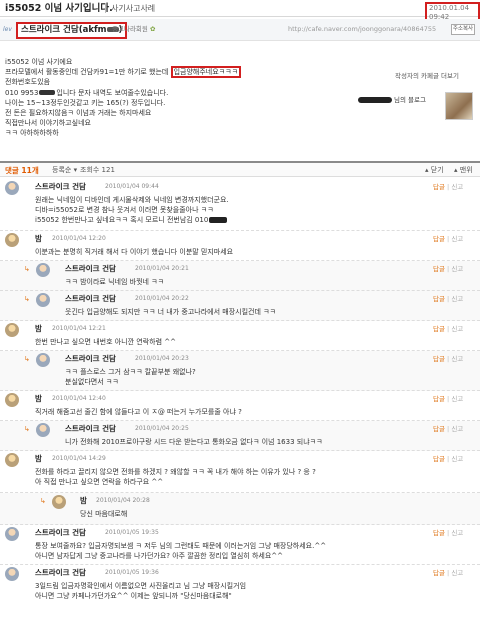 This screenshot has width=480, height=640. I want to click on comment-line: 분실없다면서 ㅋㅋ, so click(92, 382).